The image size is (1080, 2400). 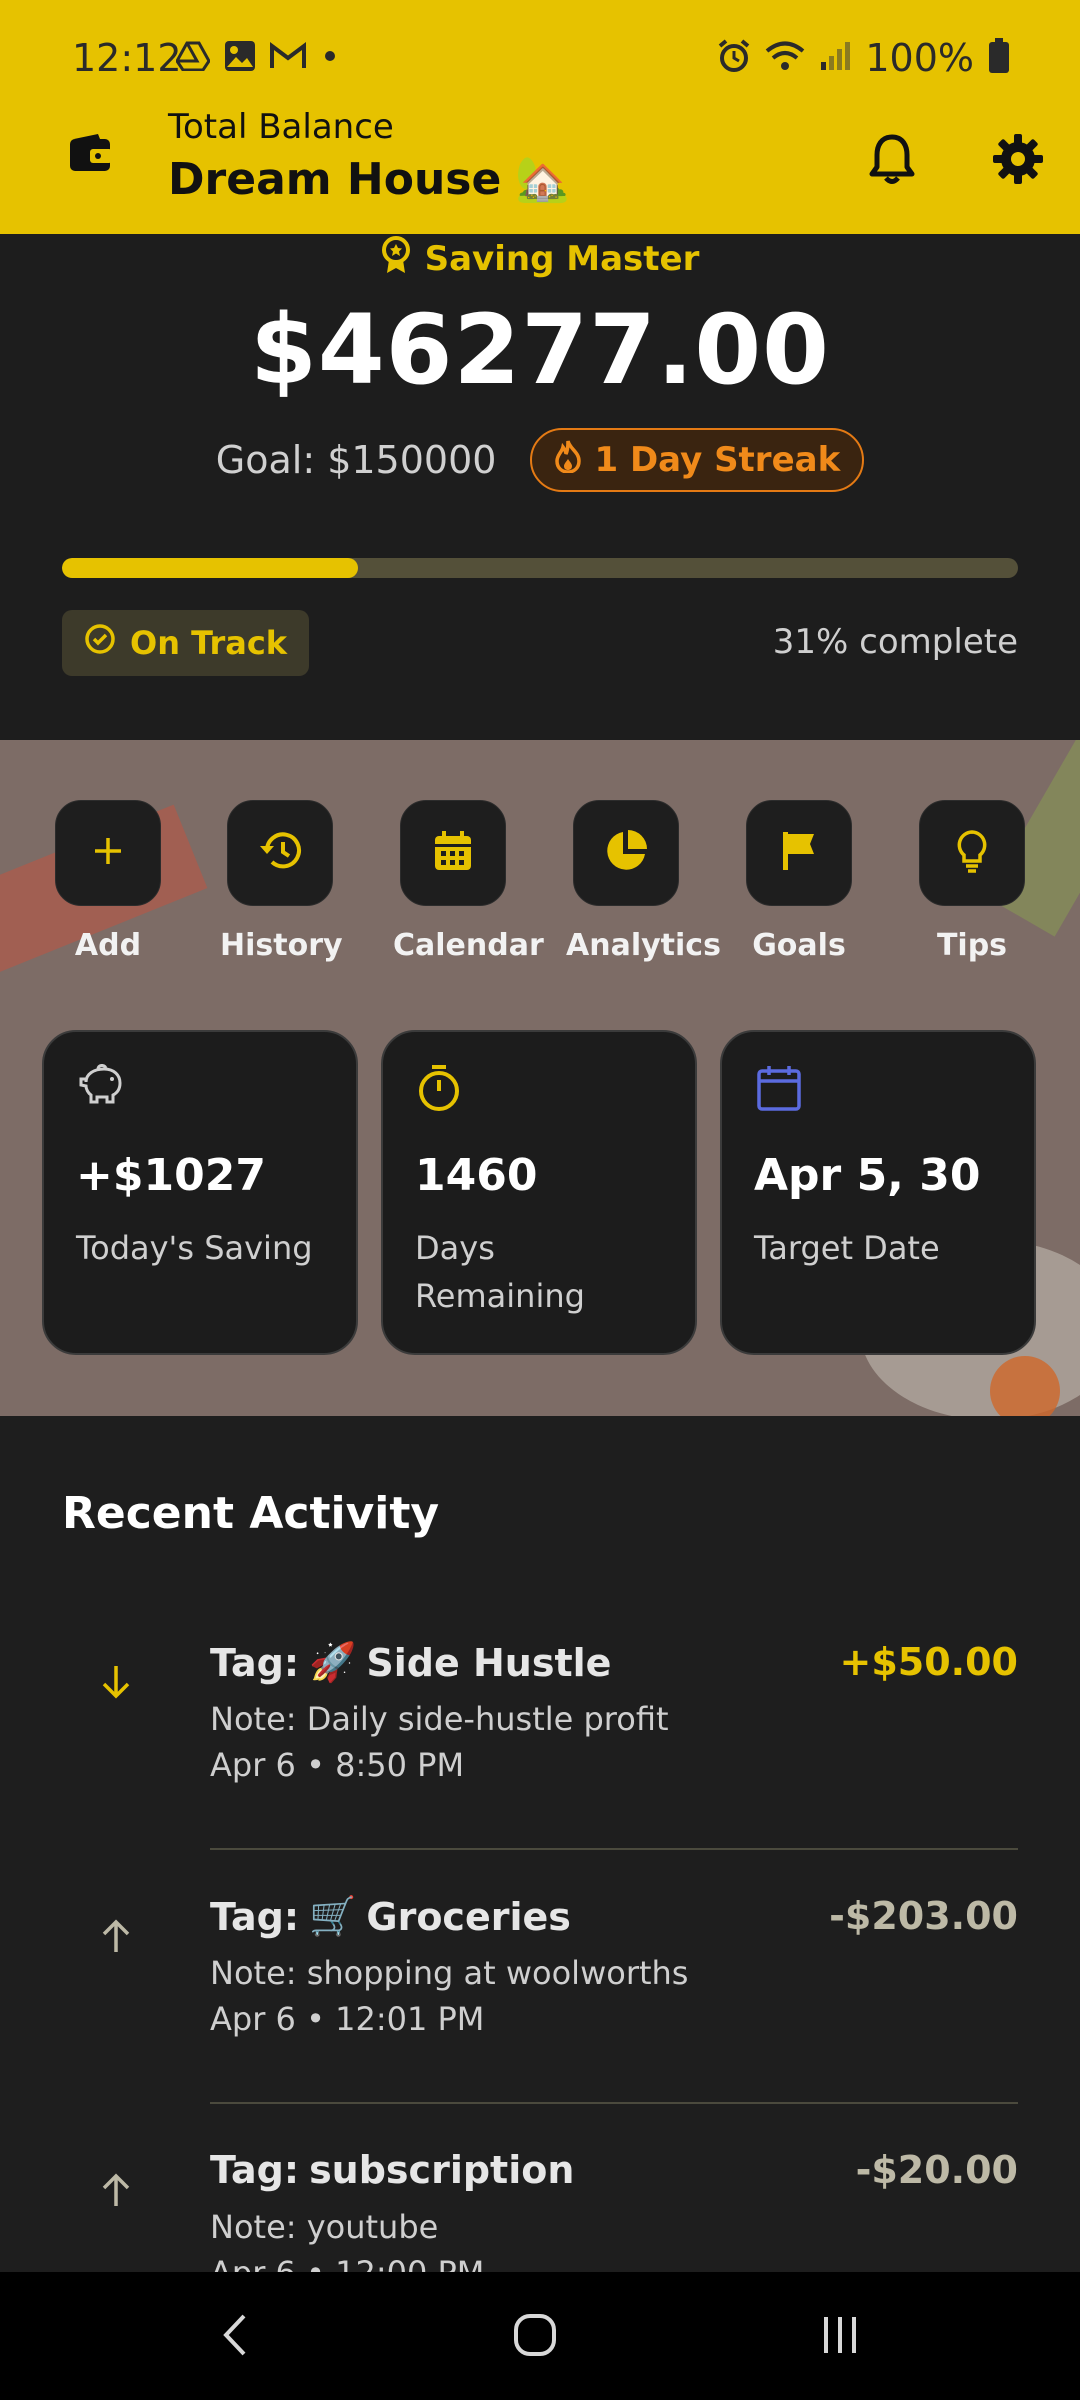 I want to click on settings-button, so click(x=1018, y=161).